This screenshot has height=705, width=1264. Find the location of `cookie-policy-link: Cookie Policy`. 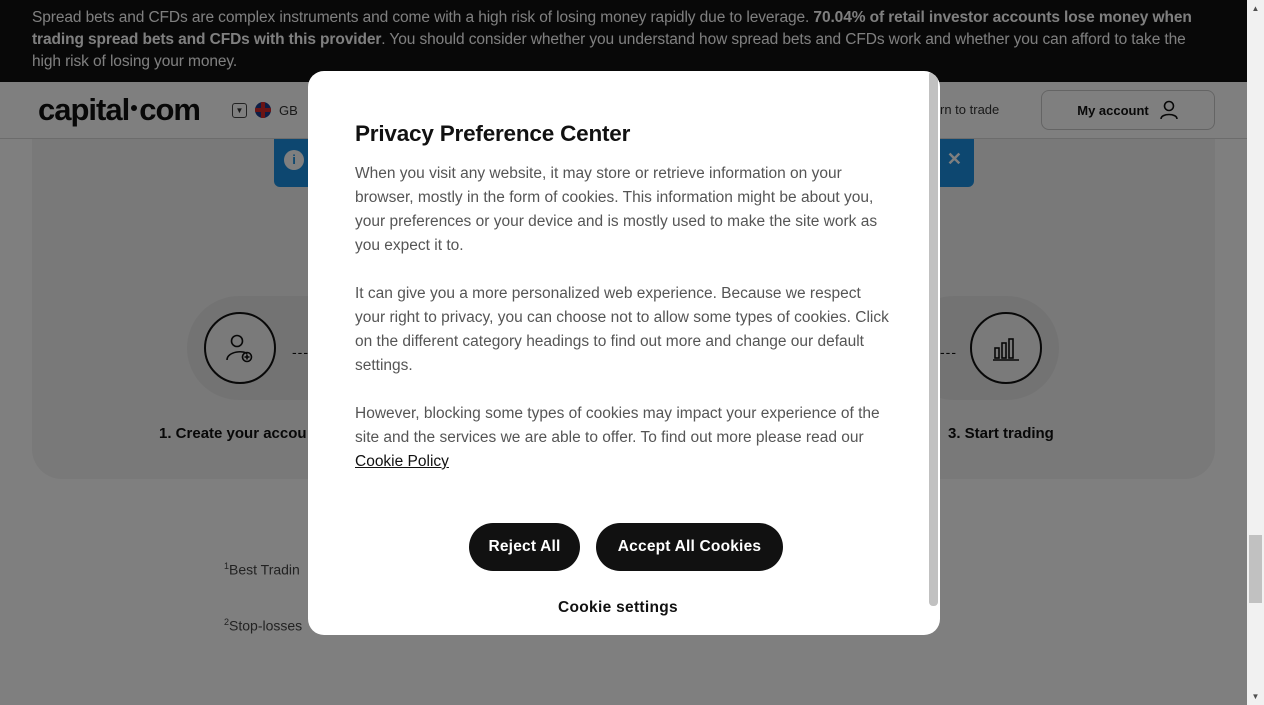

cookie-policy-link: Cookie Policy is located at coordinates (402, 461).